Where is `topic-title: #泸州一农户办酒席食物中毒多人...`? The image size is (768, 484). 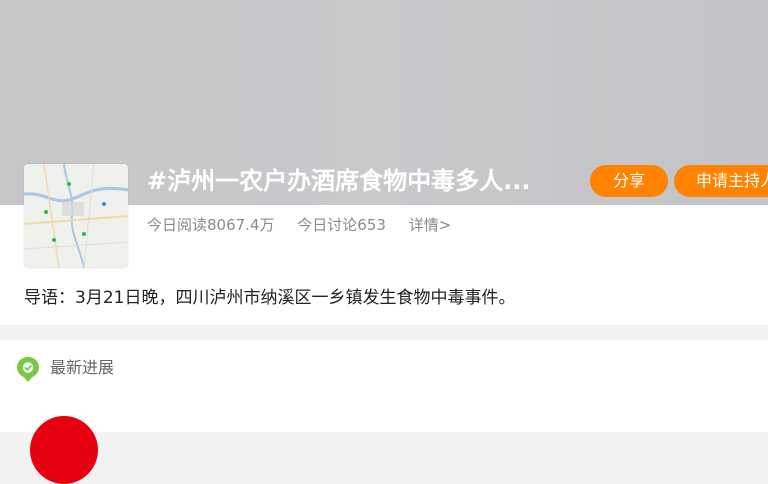
topic-title: #泸州一农户办酒席食物中毒多人... is located at coordinates (339, 181).